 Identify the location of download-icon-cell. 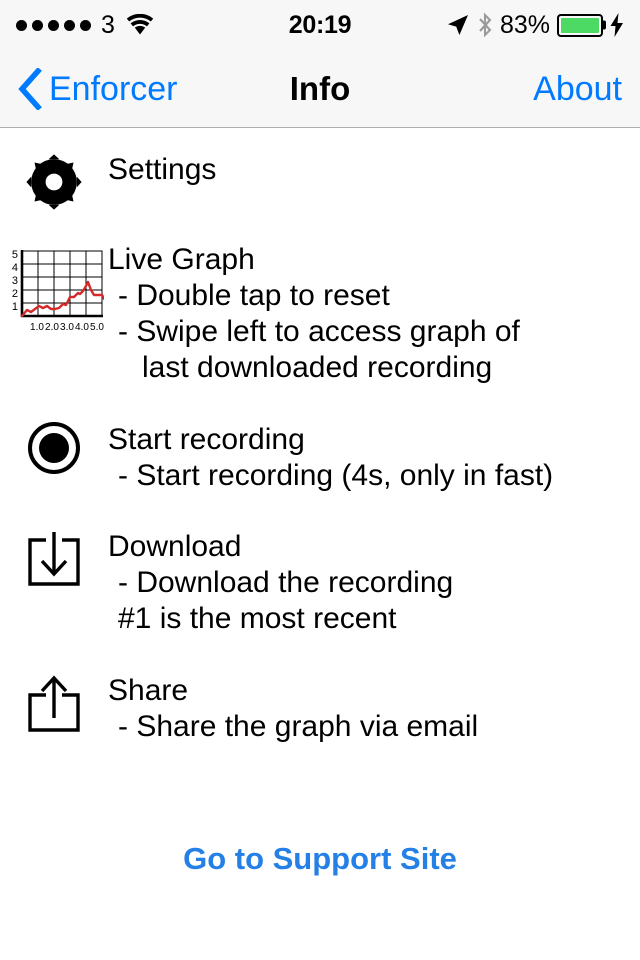
(54, 559).